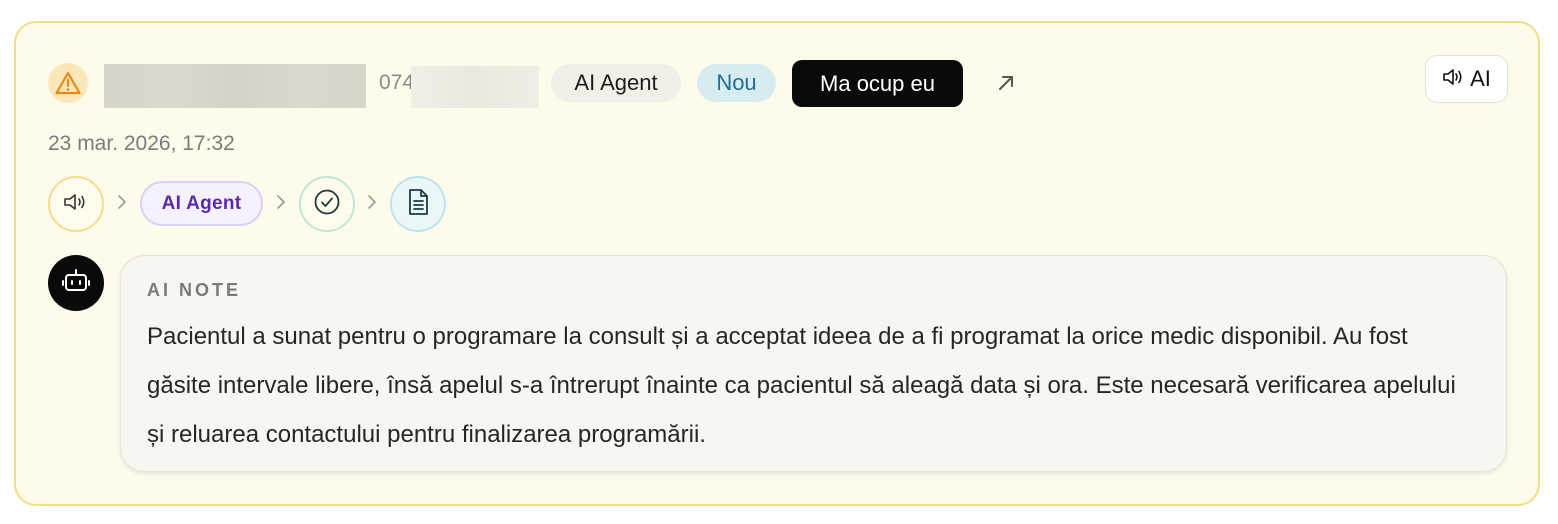  I want to click on bot-avatar, so click(76, 283).